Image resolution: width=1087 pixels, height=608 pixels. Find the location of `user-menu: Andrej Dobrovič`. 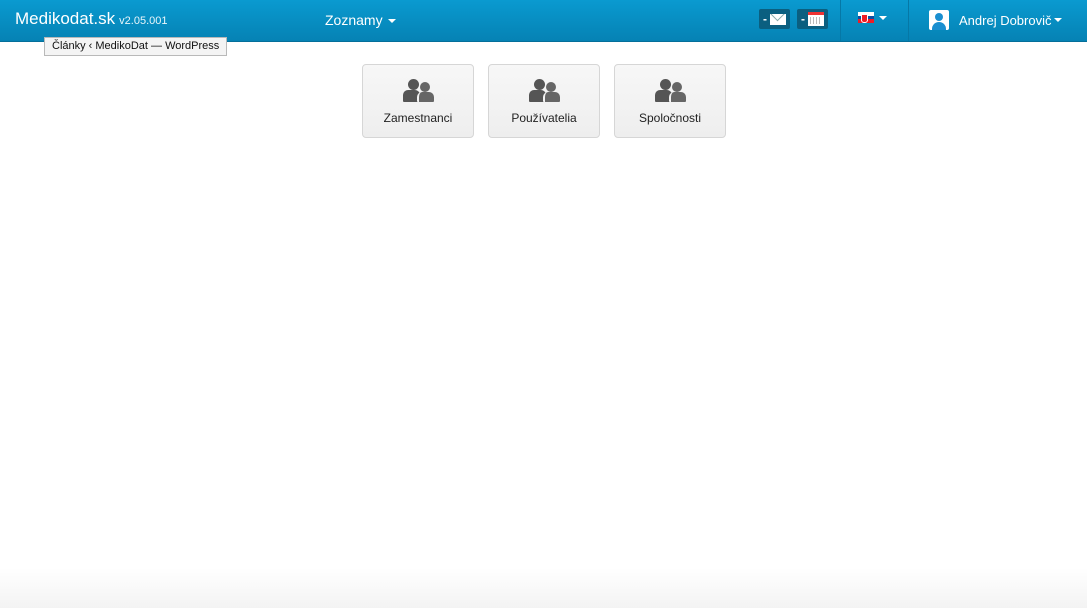

user-menu: Andrej Dobrovič is located at coordinates (995, 20).